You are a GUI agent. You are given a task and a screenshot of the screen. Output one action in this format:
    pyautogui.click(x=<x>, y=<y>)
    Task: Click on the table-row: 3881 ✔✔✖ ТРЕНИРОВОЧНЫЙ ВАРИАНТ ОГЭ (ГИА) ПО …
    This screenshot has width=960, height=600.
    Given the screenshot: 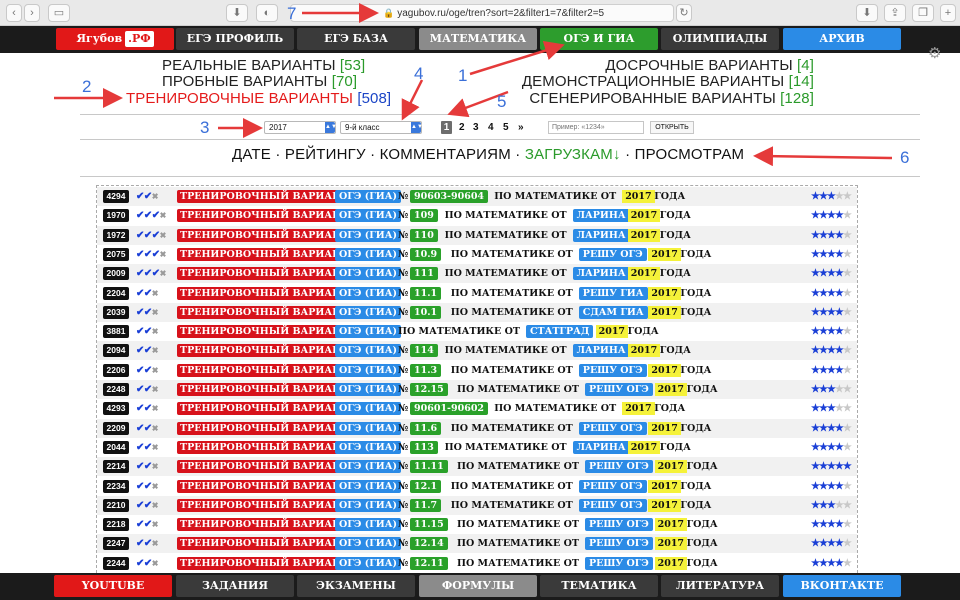 What is the action you would take?
    pyautogui.click(x=477, y=331)
    